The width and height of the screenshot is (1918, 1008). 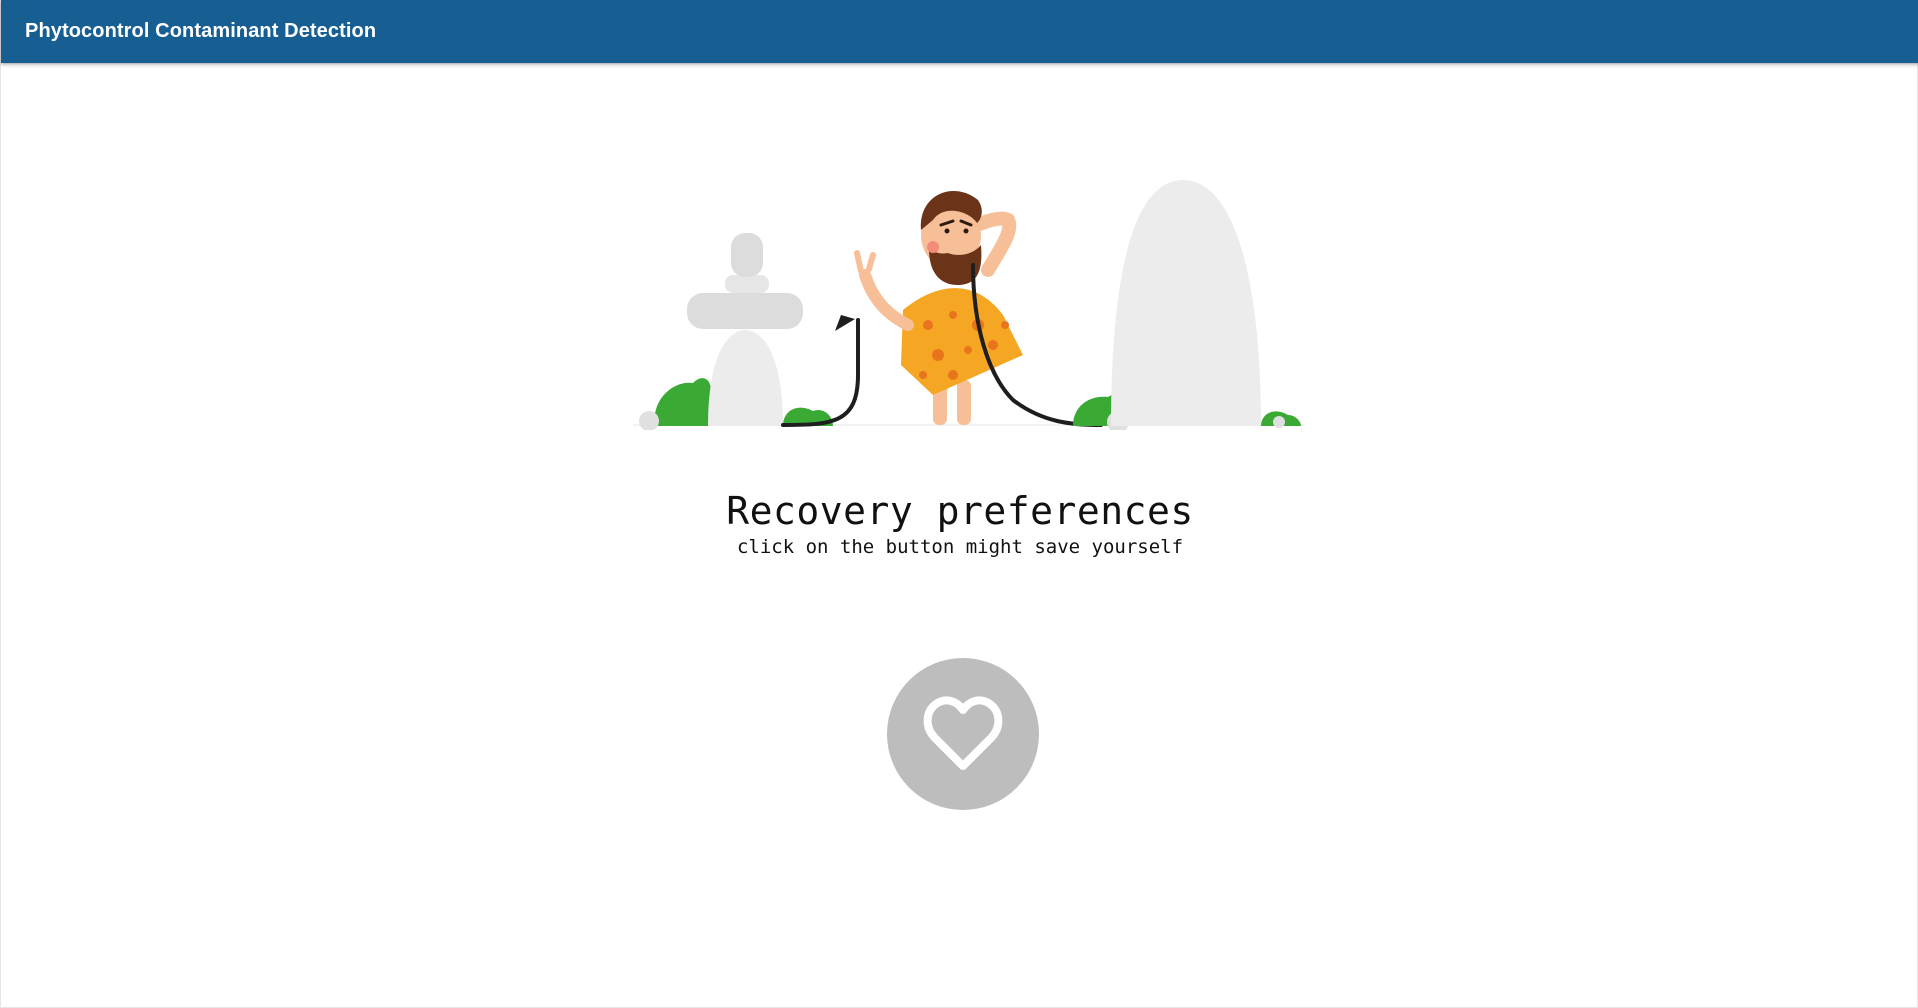 I want to click on app-bar: Phytocontrol Contaminant Detection, so click(x=959, y=31).